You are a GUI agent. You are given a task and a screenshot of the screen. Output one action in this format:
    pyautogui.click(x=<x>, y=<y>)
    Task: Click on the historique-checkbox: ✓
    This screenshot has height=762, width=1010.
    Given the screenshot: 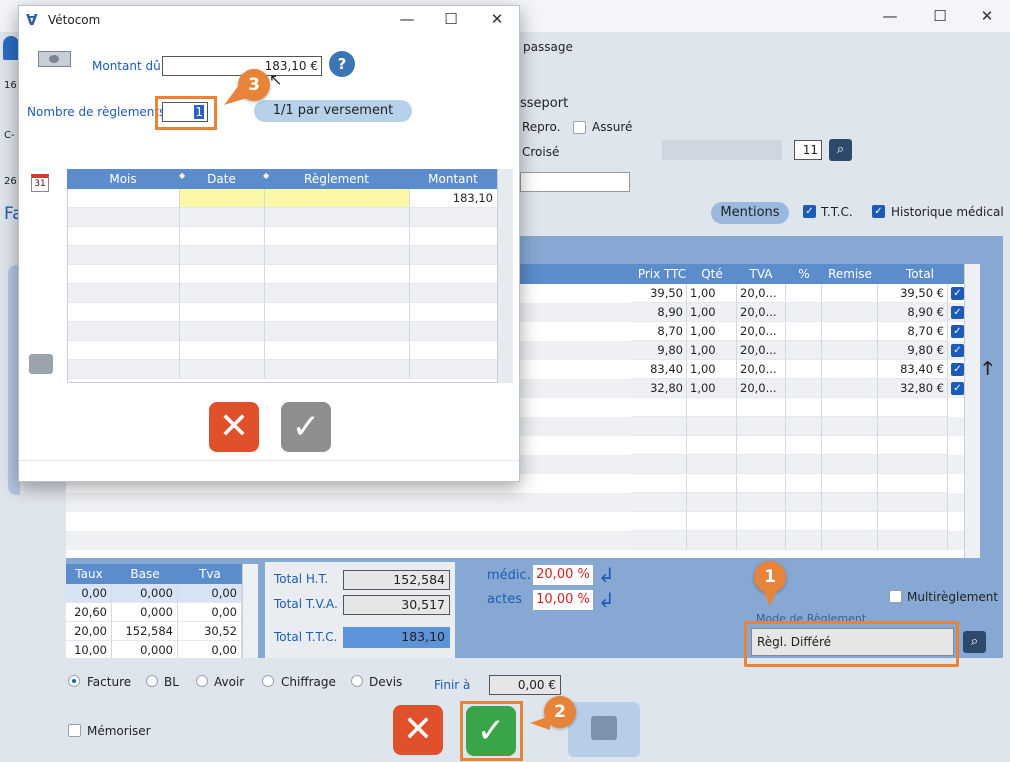 What is the action you would take?
    pyautogui.click(x=878, y=211)
    